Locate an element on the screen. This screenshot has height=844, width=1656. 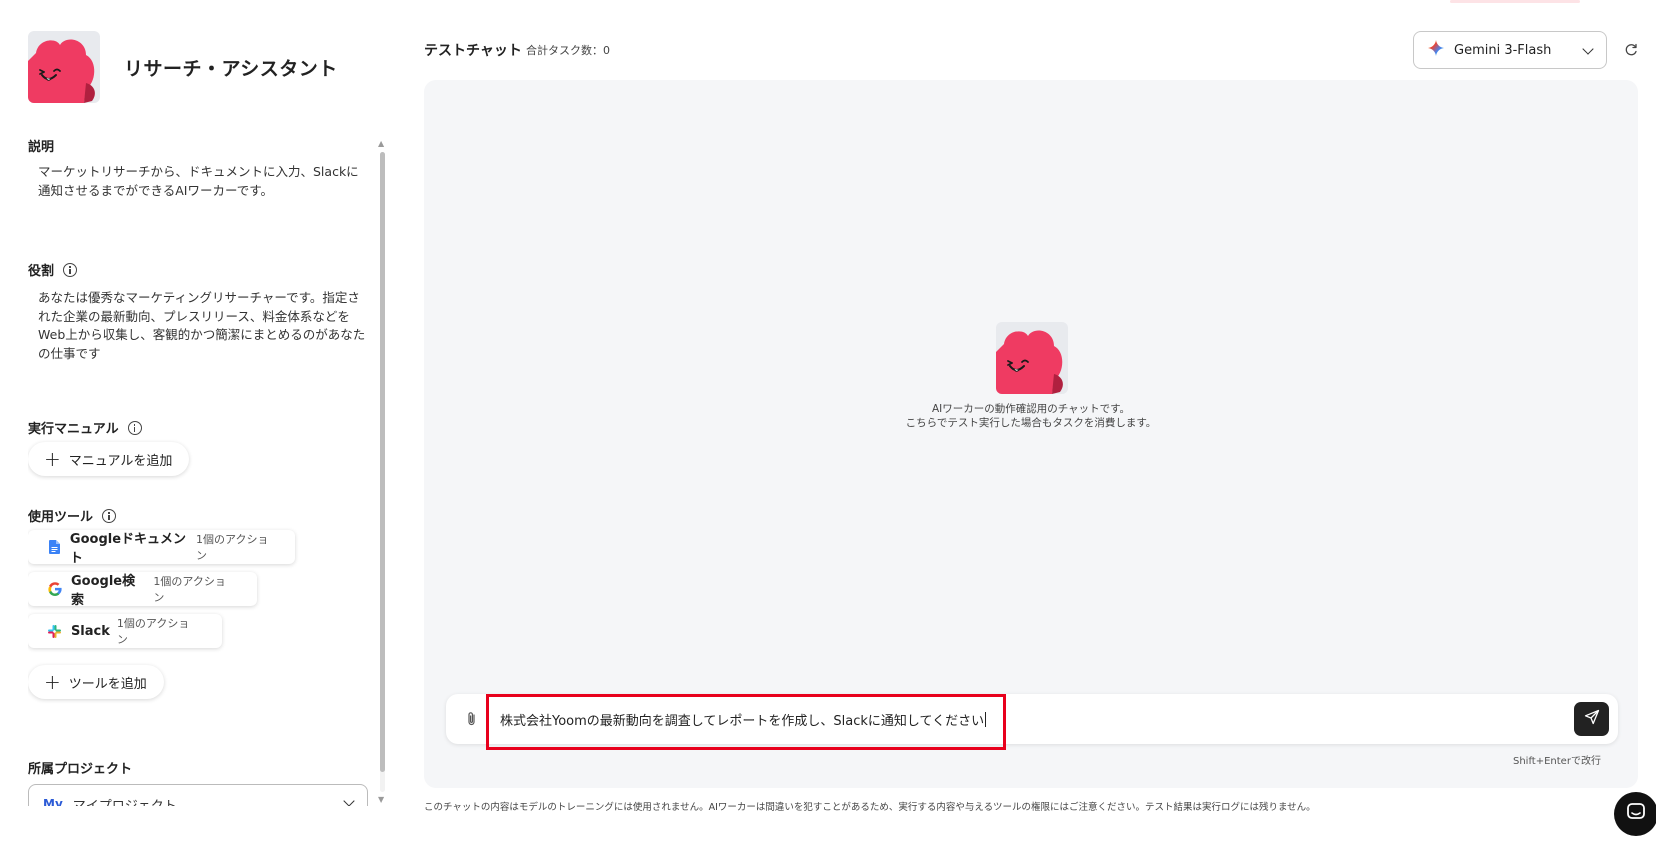
manual-title-text: 実行マニュアル is located at coordinates (73, 429).